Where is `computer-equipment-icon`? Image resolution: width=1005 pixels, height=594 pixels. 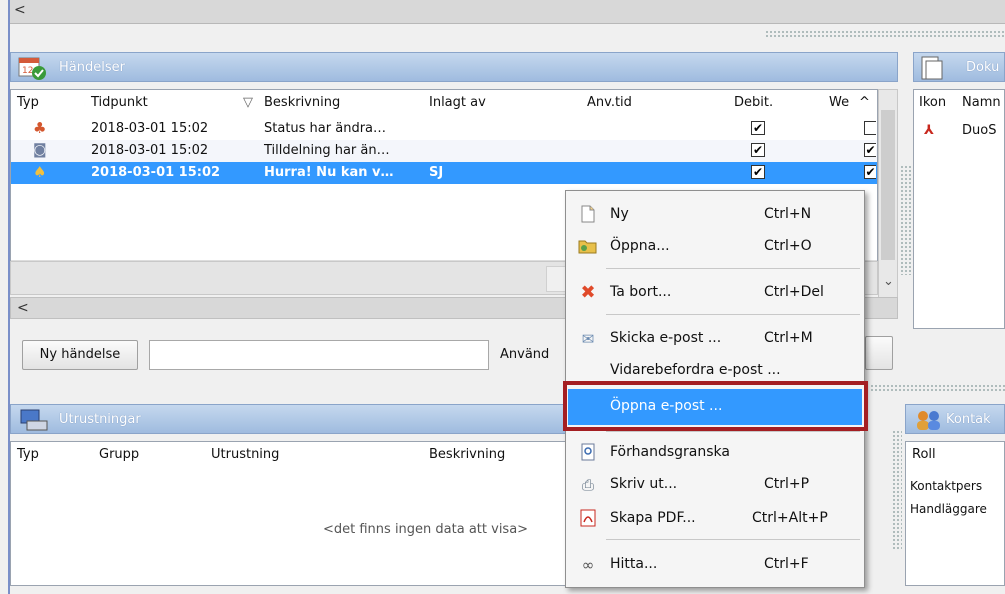
computer-equipment-icon is located at coordinates (34, 420).